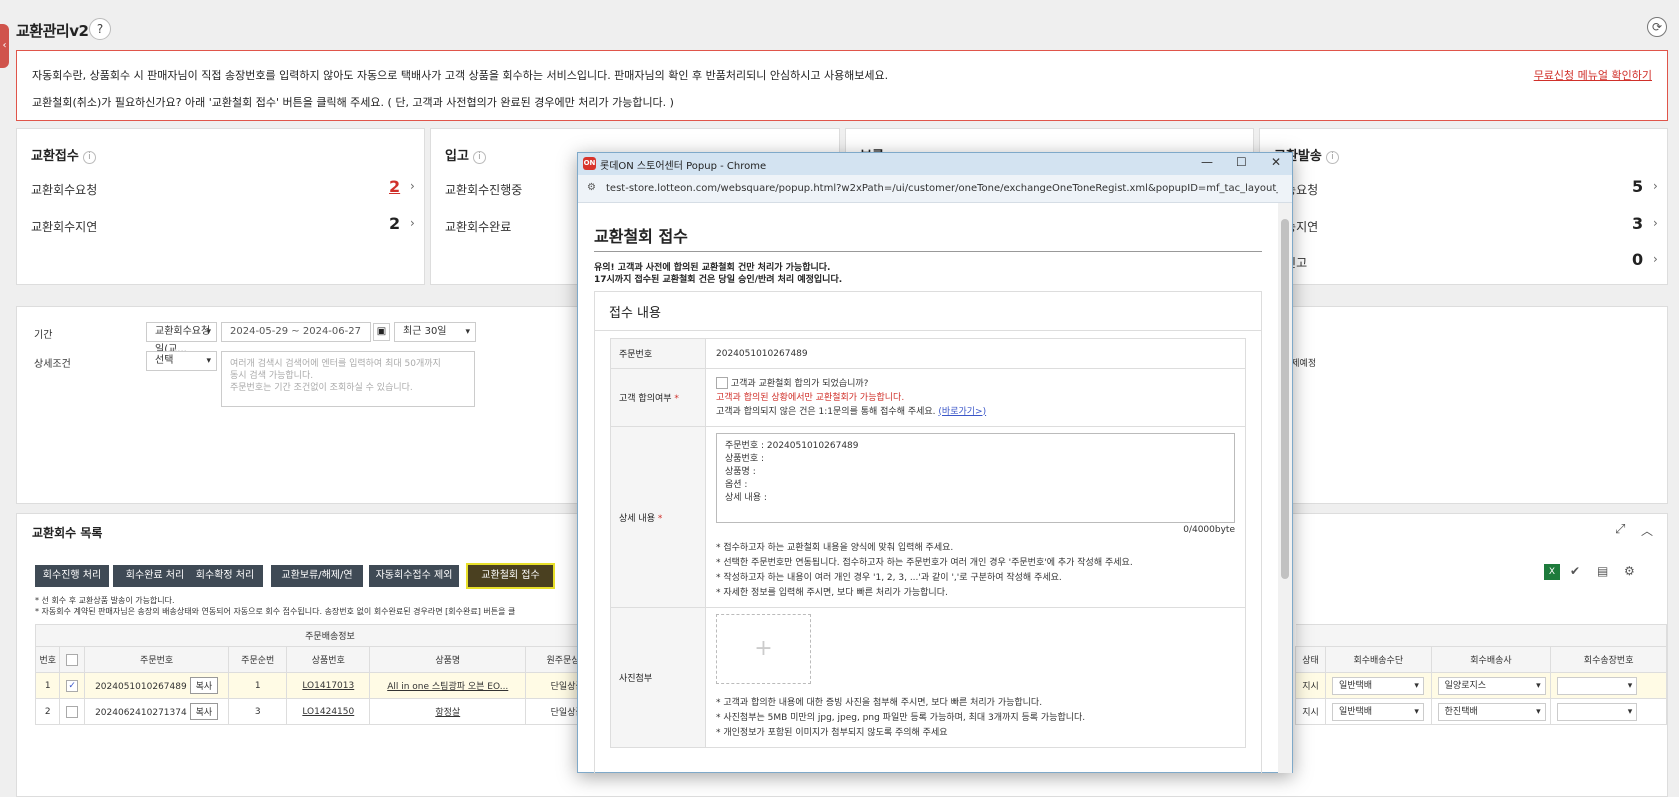 Image resolution: width=1679 pixels, height=797 pixels. Describe the element at coordinates (1637, 223) in the screenshot. I see `card-row-count: 3` at that location.